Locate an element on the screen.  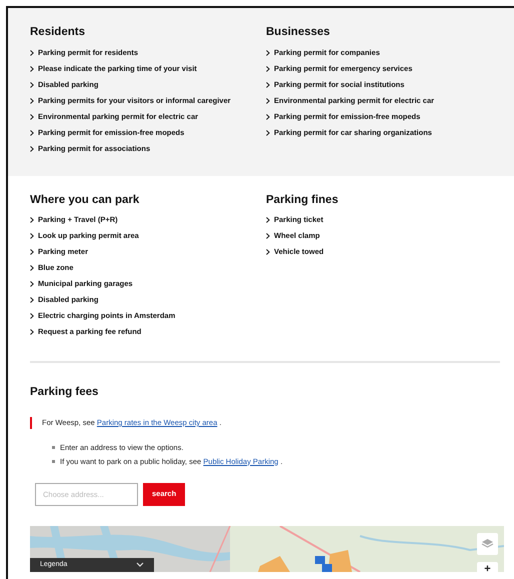
section-heading: Businesses is located at coordinates (298, 32).